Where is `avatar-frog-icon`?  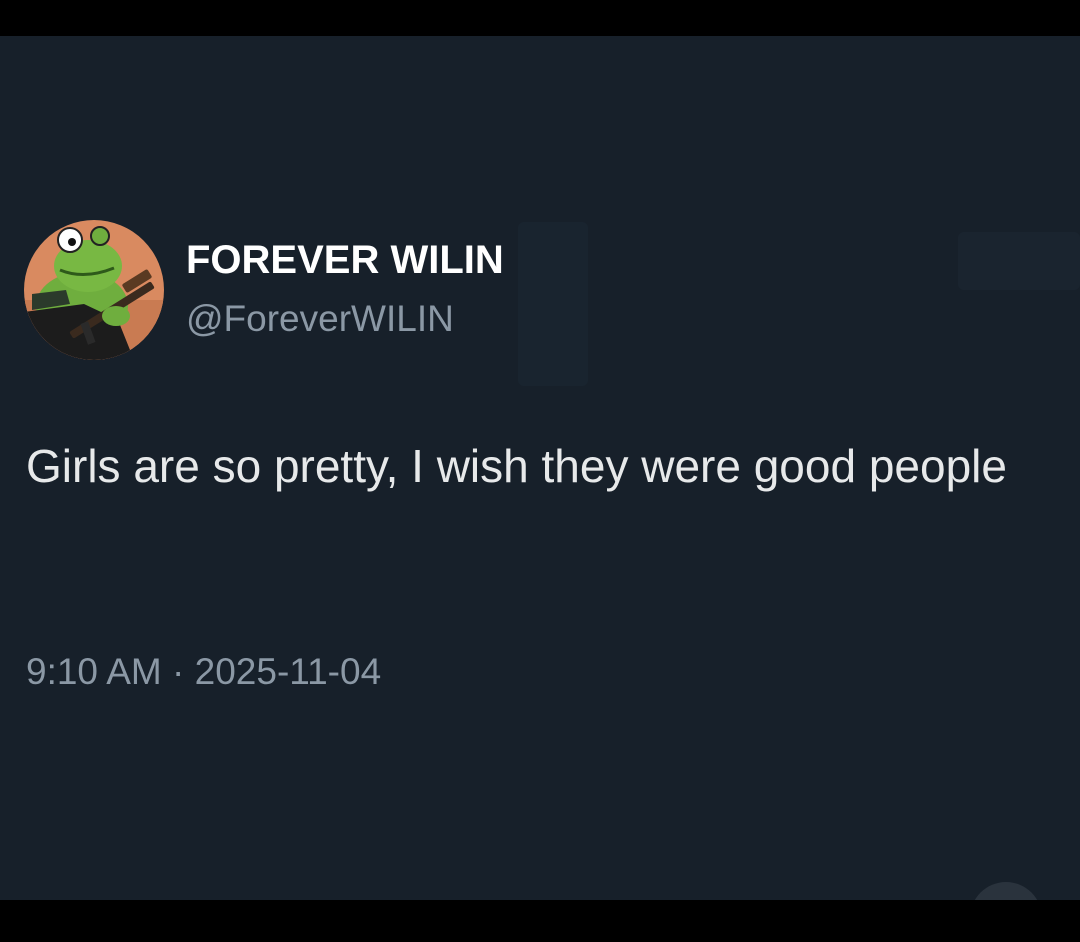 avatar-frog-icon is located at coordinates (94, 290).